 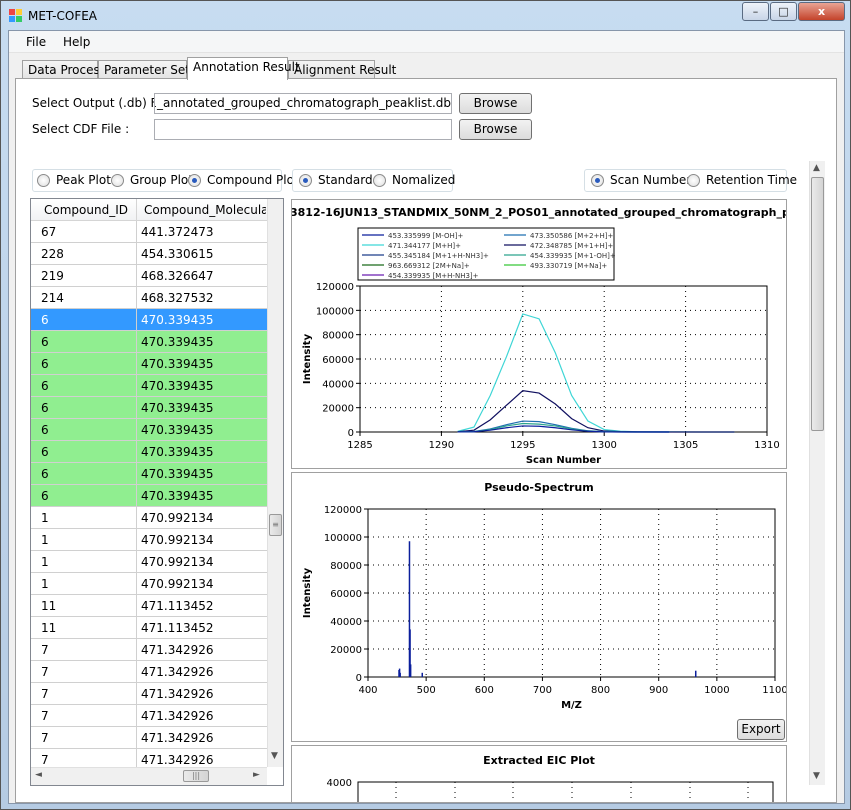 I want to click on scroll-right-icon: ►, so click(x=256, y=775).